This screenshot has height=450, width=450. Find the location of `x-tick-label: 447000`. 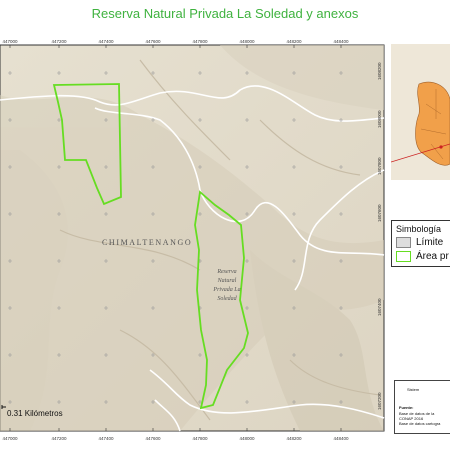

x-tick-label: 447000 is located at coordinates (10, 41).